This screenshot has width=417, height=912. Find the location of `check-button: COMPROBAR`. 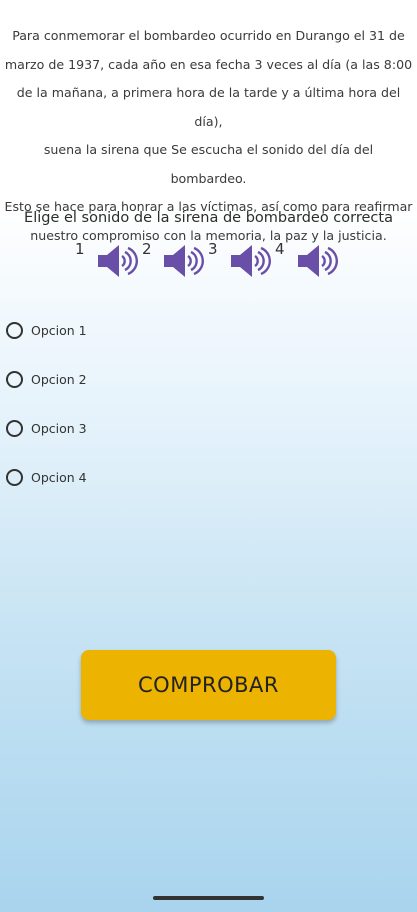

check-button: COMPROBAR is located at coordinates (208, 685).